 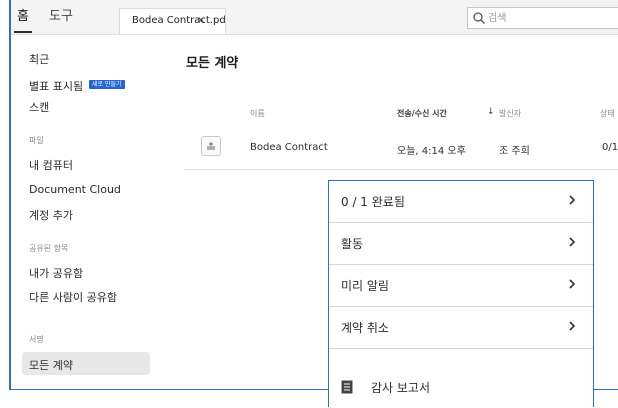 I want to click on tab-home: 홈, so click(x=23, y=19).